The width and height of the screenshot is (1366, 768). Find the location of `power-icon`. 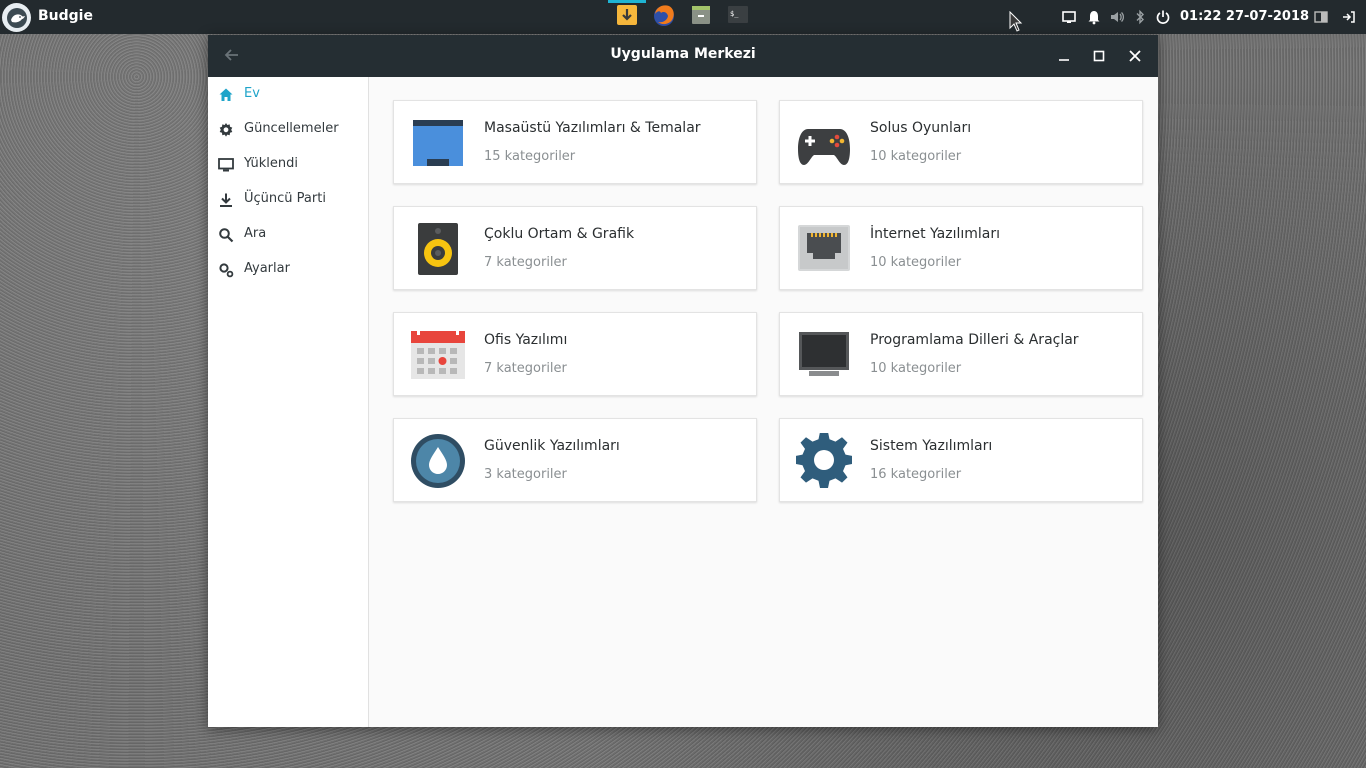

power-icon is located at coordinates (1163, 17).